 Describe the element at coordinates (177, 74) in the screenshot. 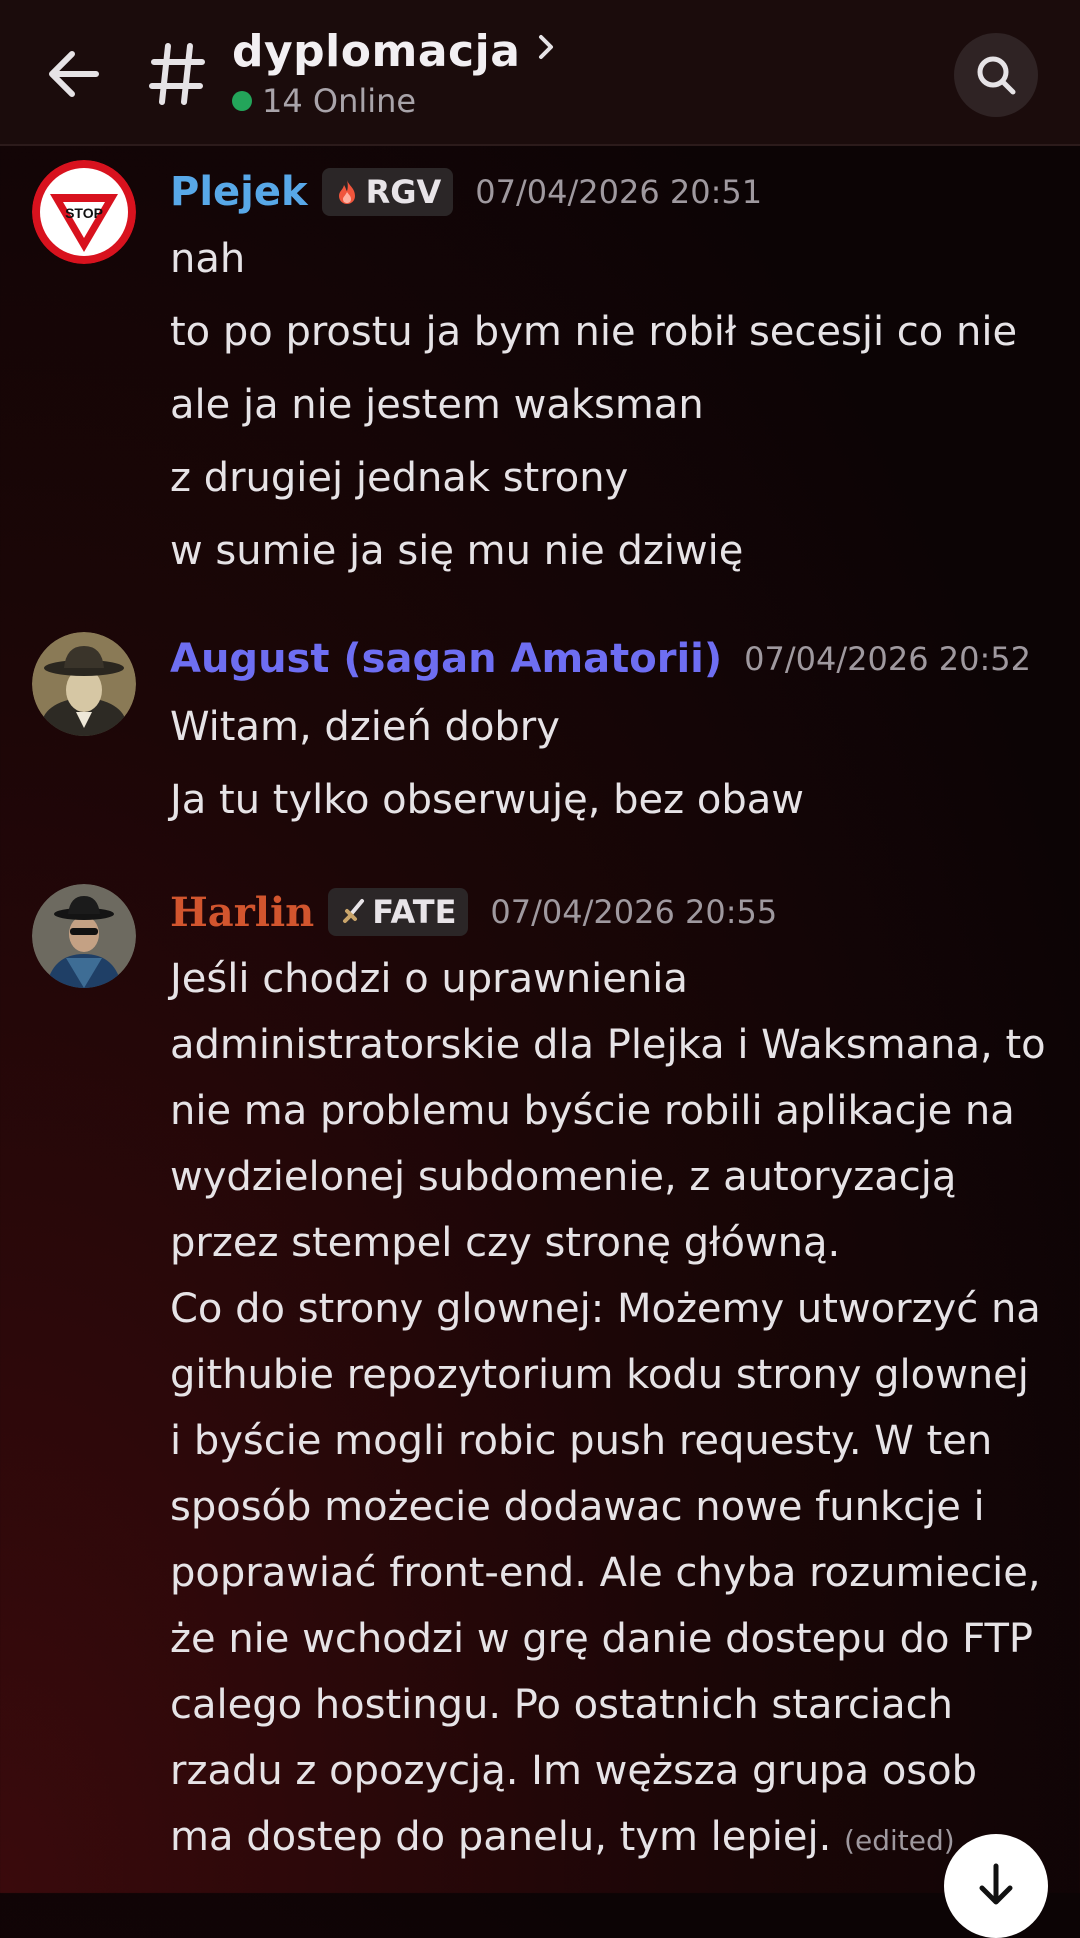

I see `hash-icon` at that location.